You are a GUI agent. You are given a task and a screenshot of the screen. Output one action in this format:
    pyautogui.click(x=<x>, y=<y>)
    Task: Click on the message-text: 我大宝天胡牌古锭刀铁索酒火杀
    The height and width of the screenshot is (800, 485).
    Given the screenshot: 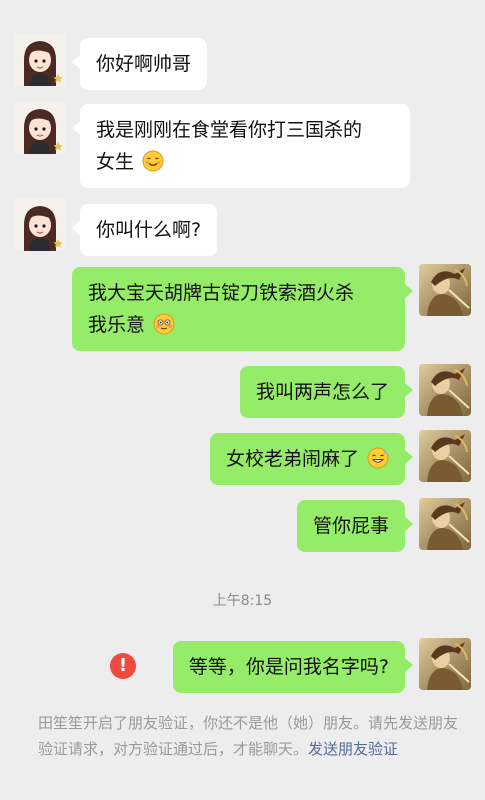 What is the action you would take?
    pyautogui.click(x=221, y=293)
    